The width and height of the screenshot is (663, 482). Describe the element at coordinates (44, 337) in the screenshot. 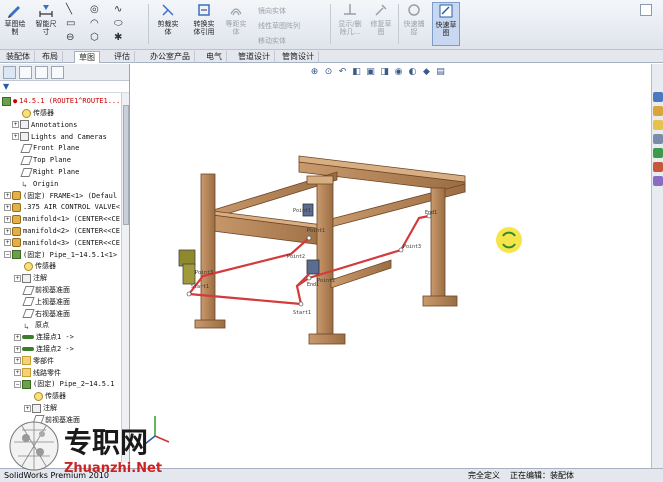

I see `tree-item: + 连接点1 ->` at that location.